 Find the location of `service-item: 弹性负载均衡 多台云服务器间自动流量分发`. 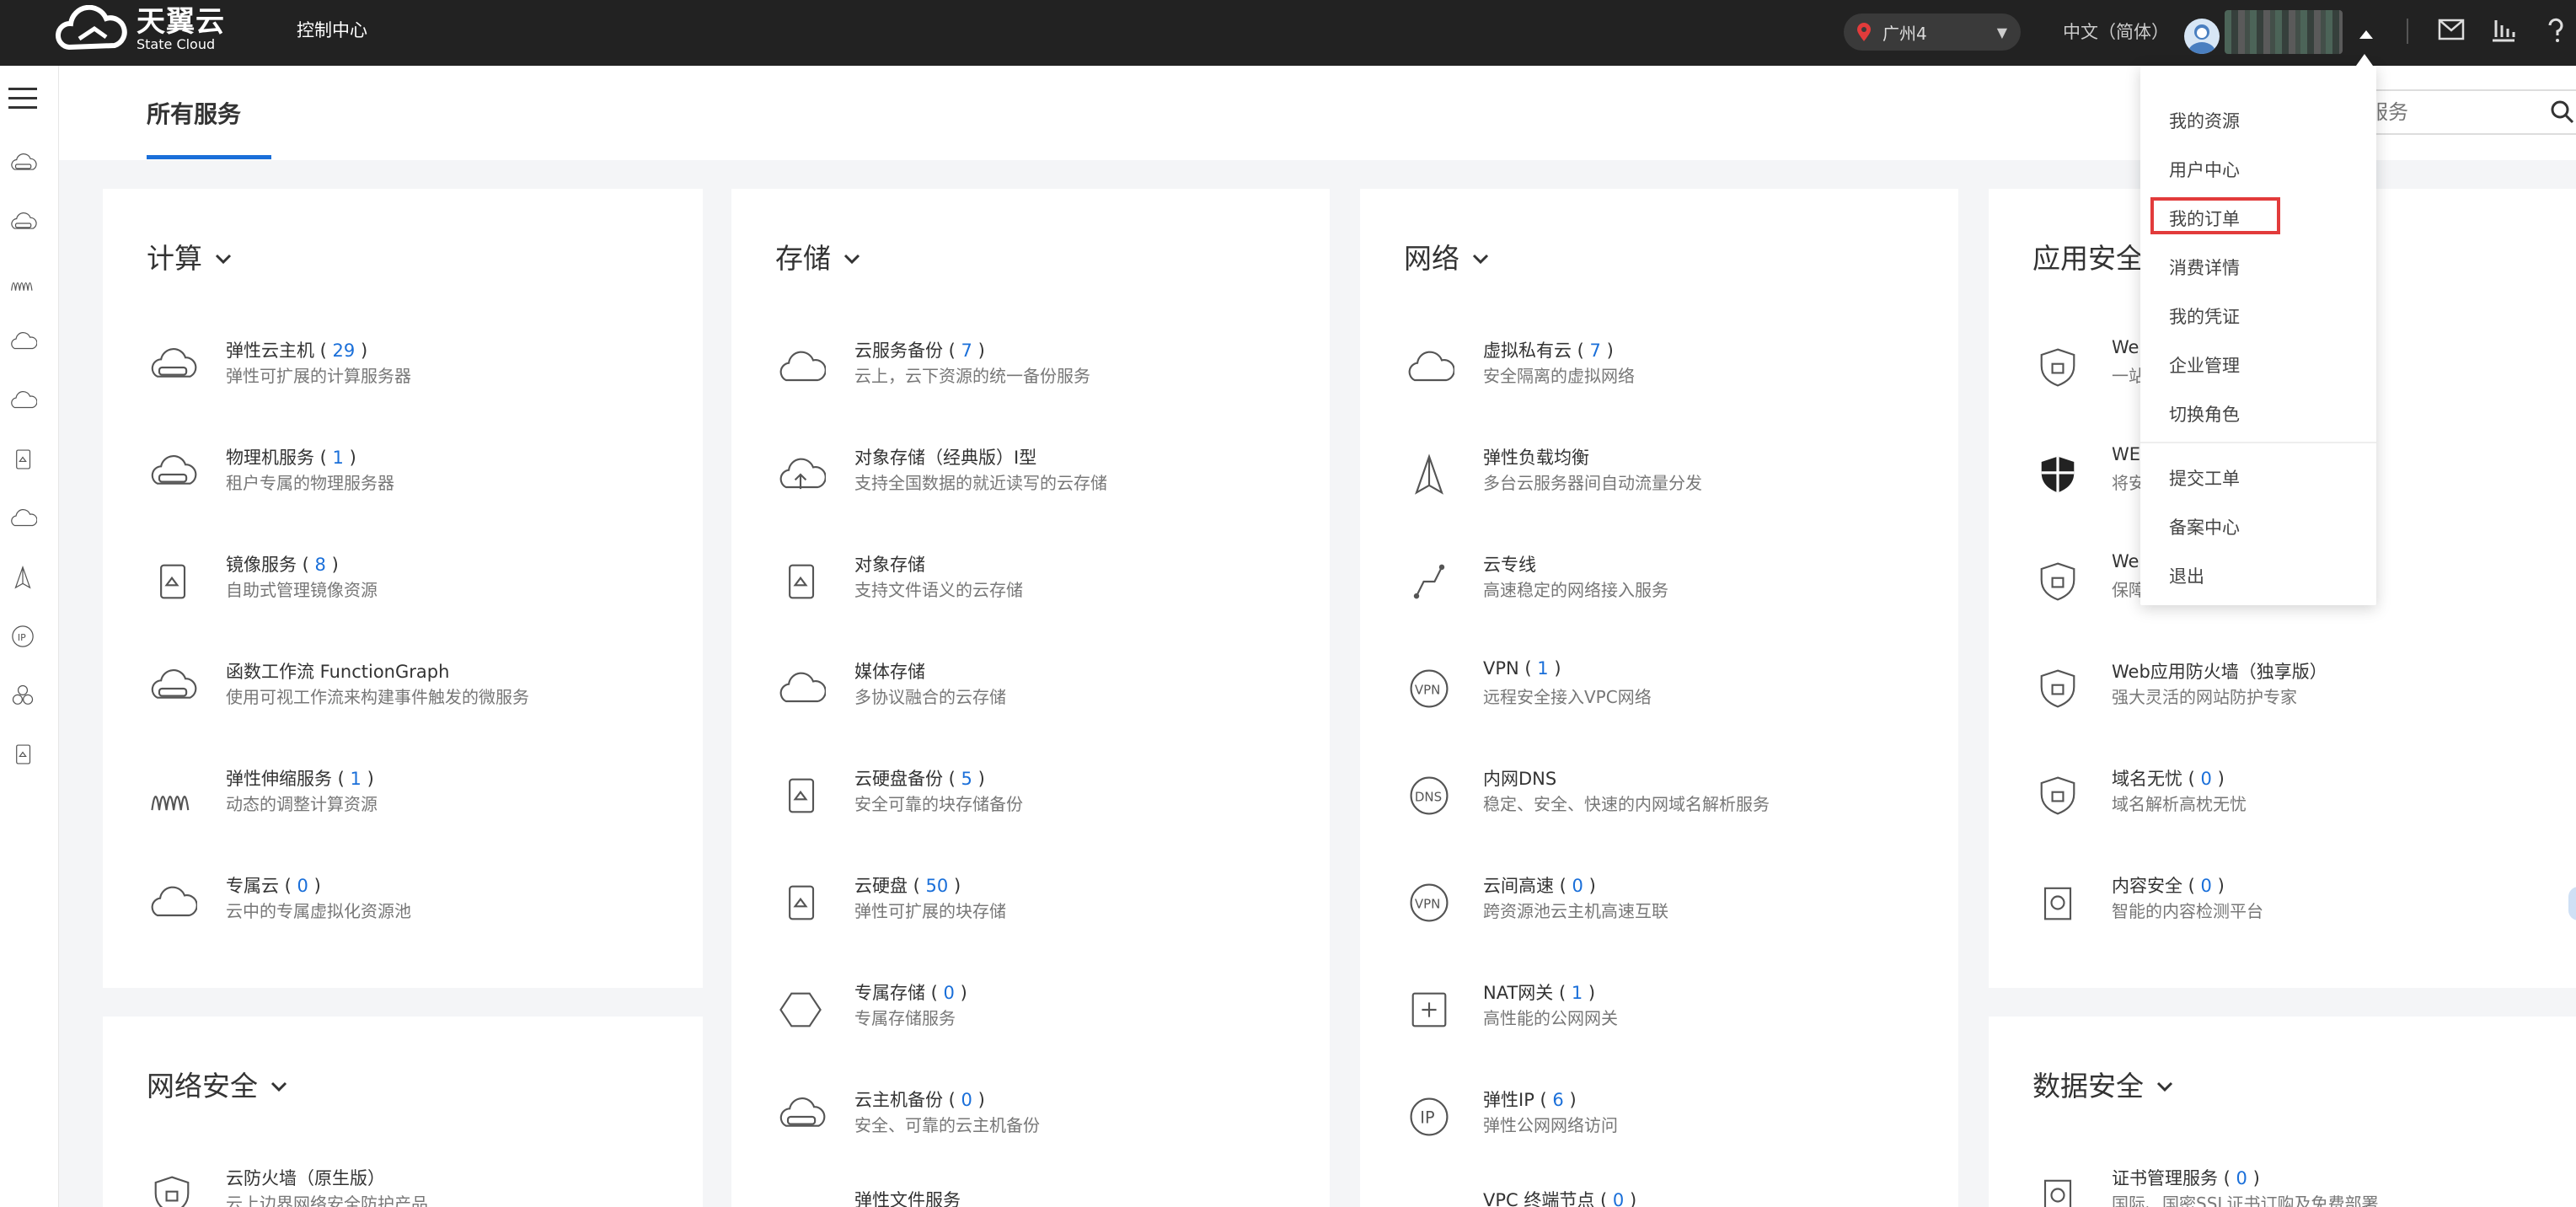

service-item: 弹性负载均衡 多台云服务器间自动流量分发 is located at coordinates (1673, 478).